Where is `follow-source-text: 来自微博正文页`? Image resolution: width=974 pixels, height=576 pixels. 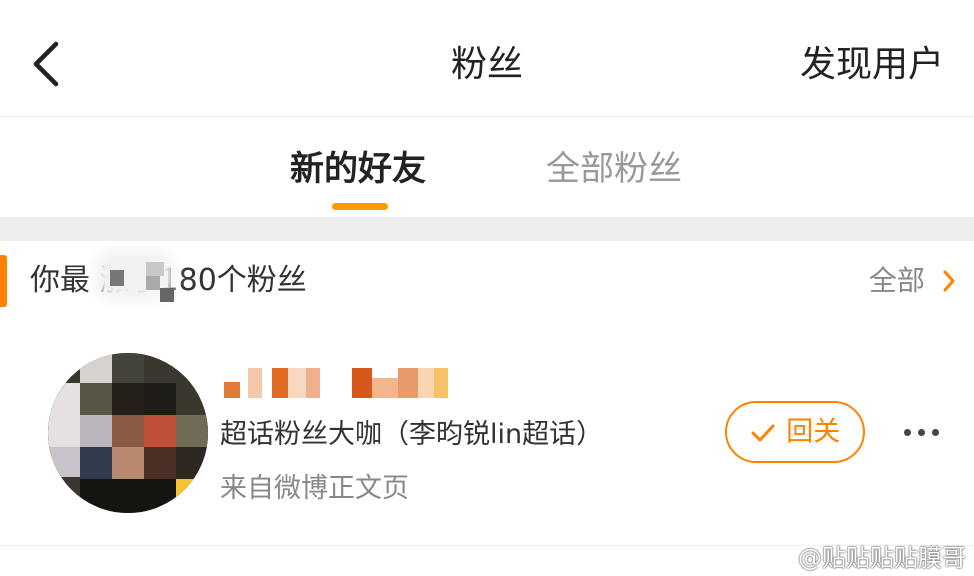 follow-source-text: 来自微博正文页 is located at coordinates (314, 488).